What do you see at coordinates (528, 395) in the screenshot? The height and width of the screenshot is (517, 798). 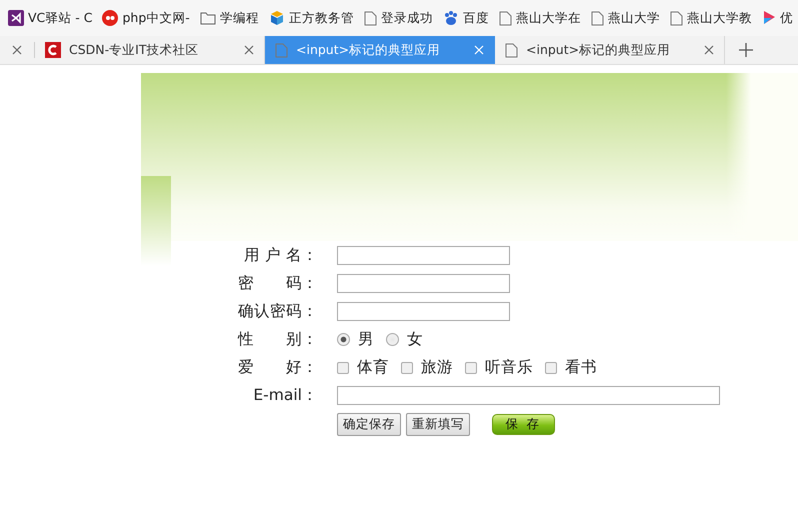 I see `email-field` at bounding box center [528, 395].